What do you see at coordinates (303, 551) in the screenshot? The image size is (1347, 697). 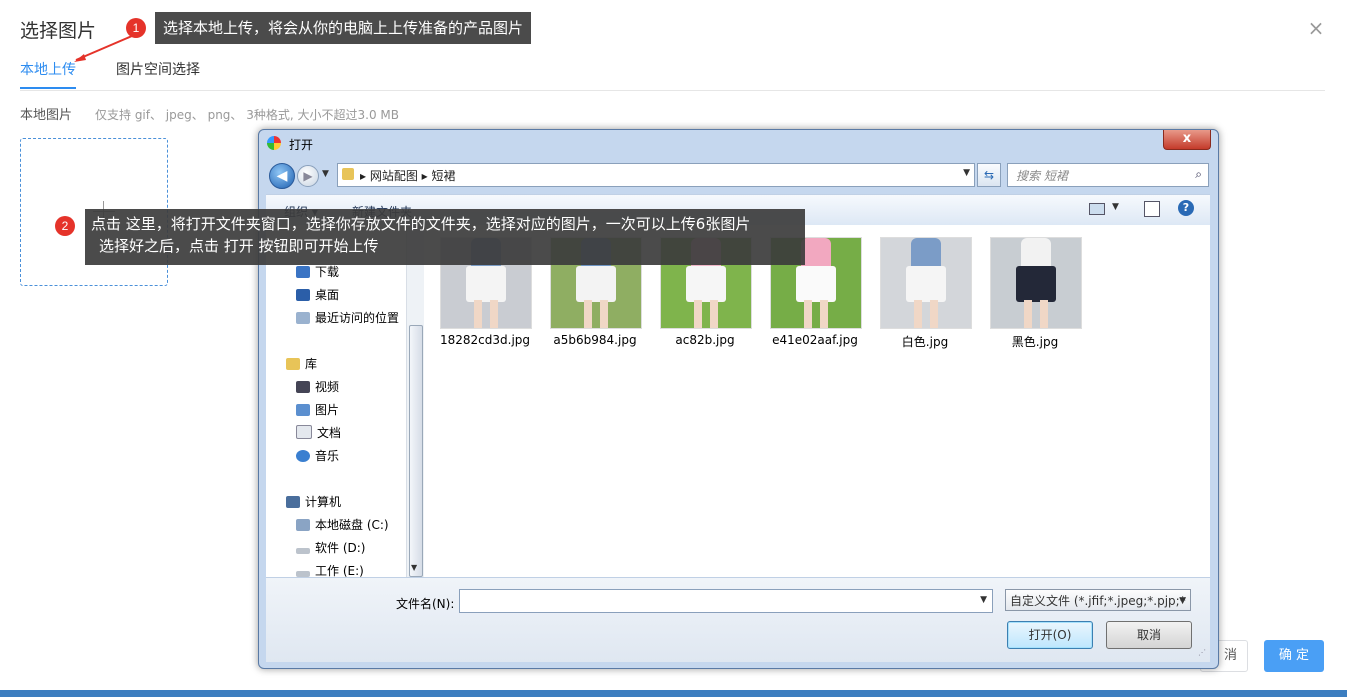 I see `drive-icon` at bounding box center [303, 551].